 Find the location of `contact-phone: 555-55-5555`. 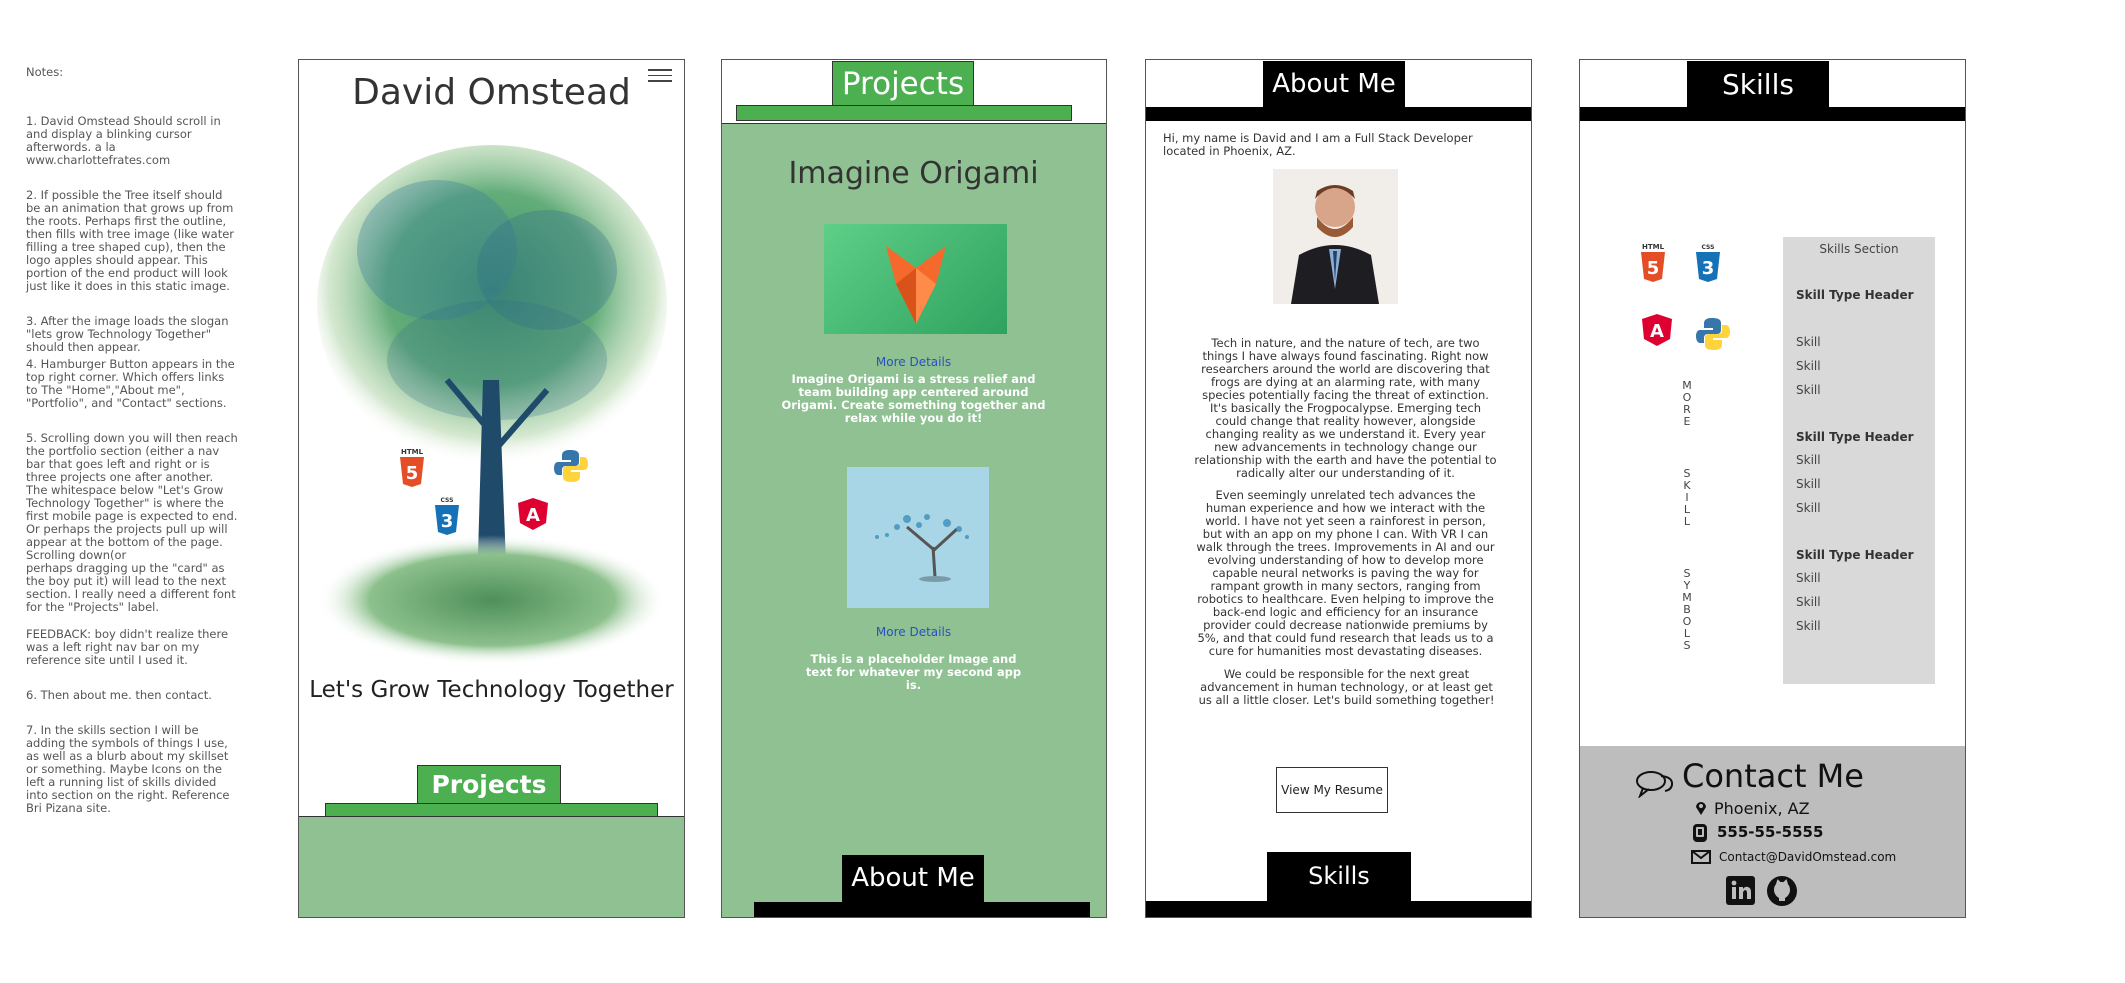

contact-phone: 555-55-5555 is located at coordinates (1770, 832).